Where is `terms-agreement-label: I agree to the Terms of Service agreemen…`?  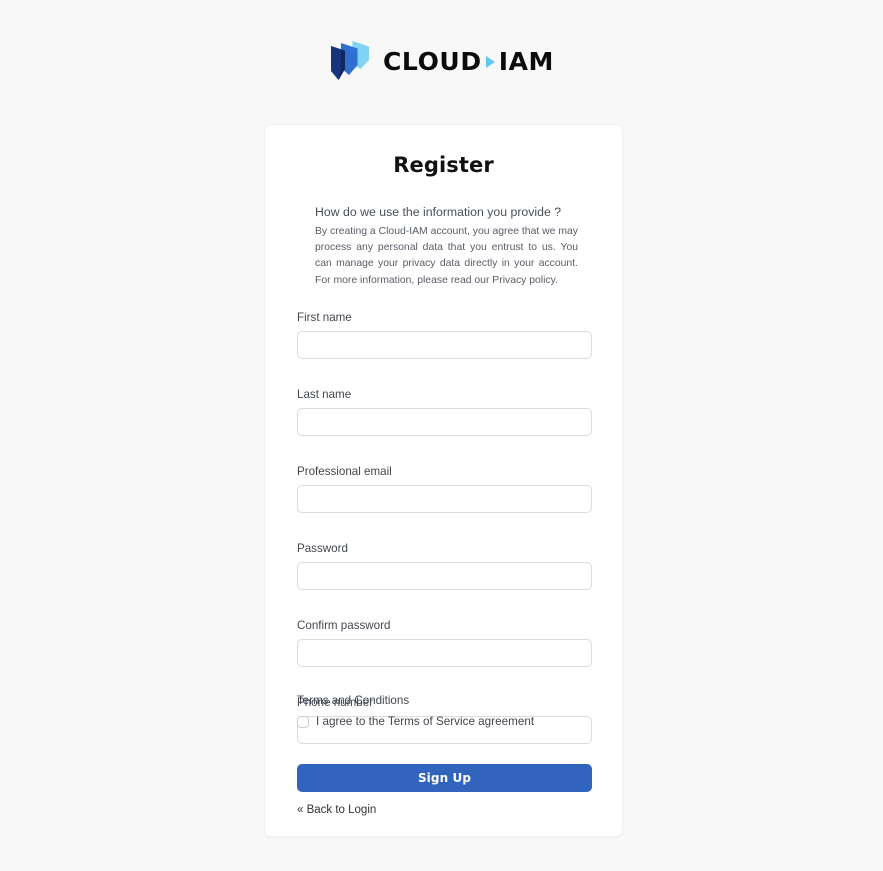 terms-agreement-label: I agree to the Terms of Service agreemen… is located at coordinates (425, 721).